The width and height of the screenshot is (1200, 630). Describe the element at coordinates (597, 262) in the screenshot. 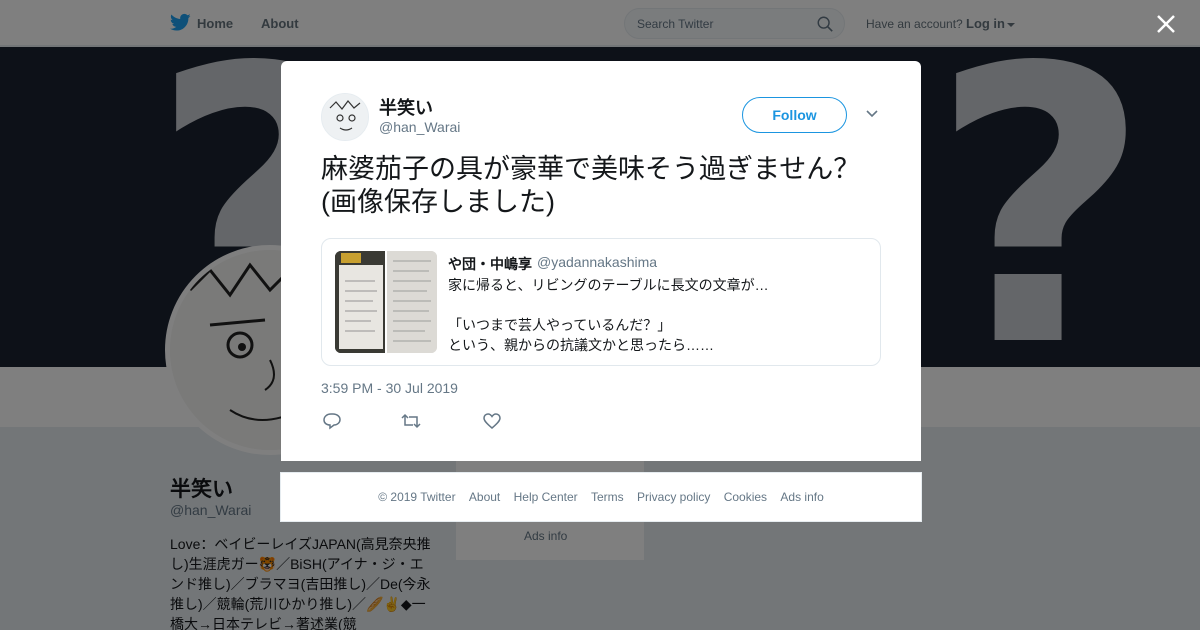

I see `quoted-author-handle: @yadannakashima` at that location.